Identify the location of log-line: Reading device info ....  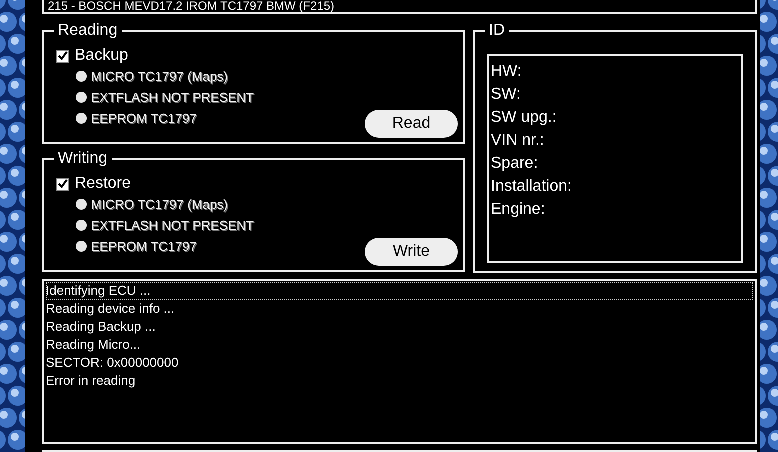
(399, 309).